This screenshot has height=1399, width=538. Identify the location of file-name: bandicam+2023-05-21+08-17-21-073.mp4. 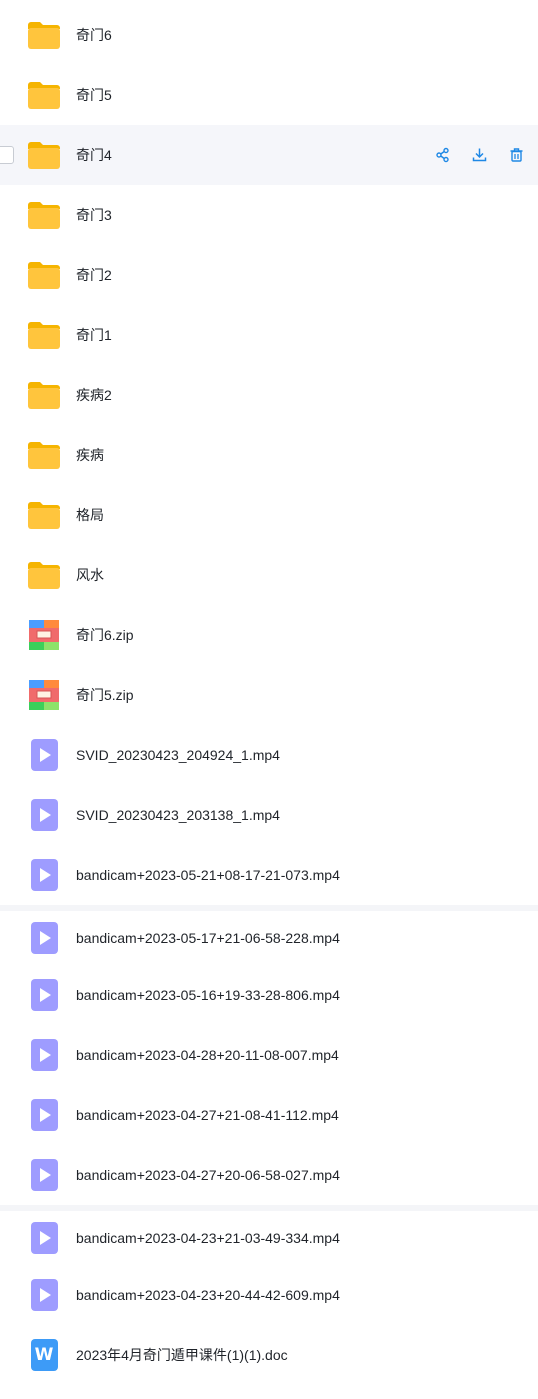
(208, 875).